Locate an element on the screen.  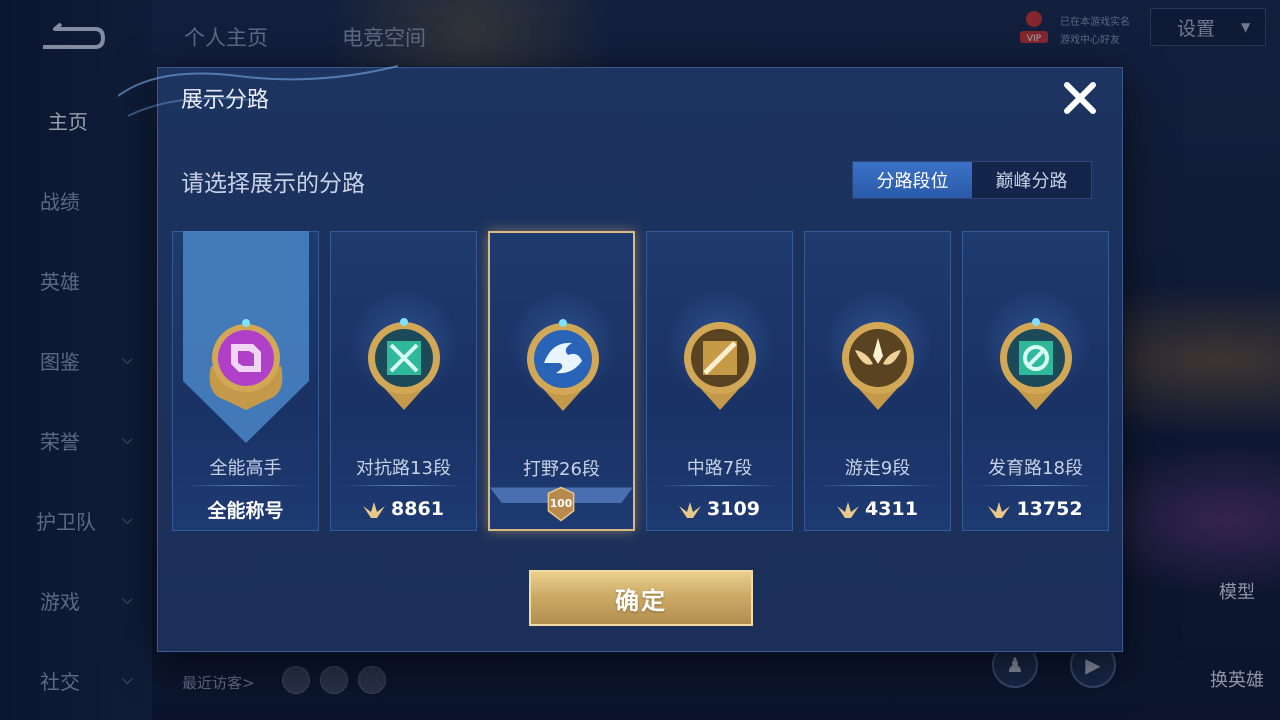
route-card-all-round: 全能高手 全能称号 is located at coordinates (245, 381).